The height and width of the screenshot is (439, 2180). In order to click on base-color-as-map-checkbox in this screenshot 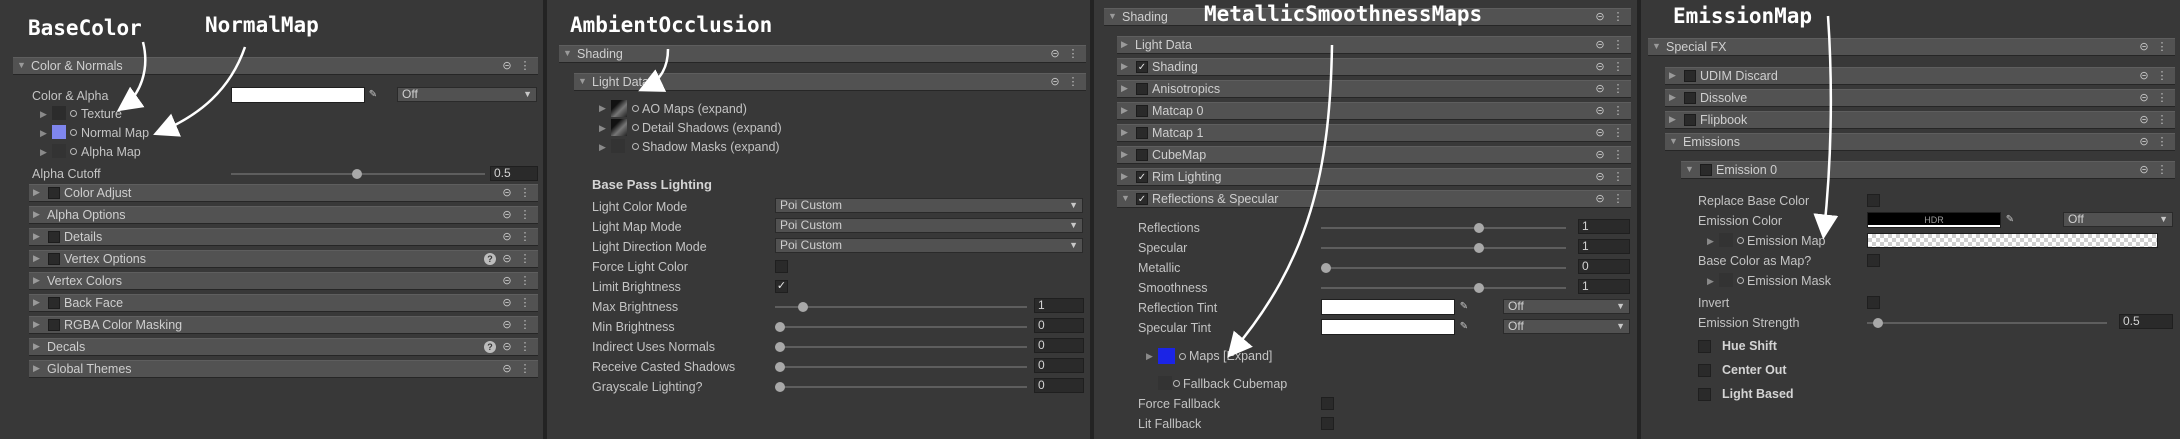, I will do `click(1873, 260)`.